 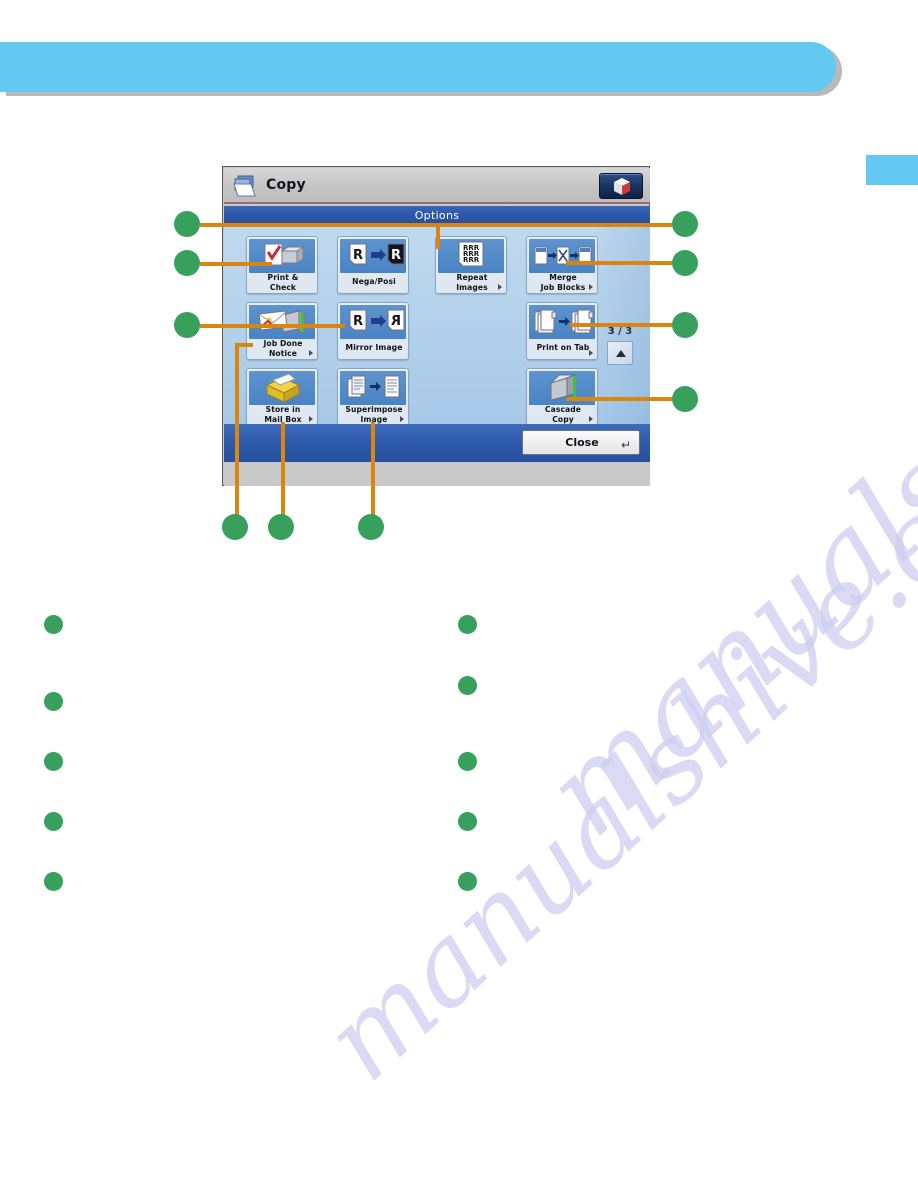 What do you see at coordinates (562, 256) in the screenshot?
I see `merge-job-blocks-icon` at bounding box center [562, 256].